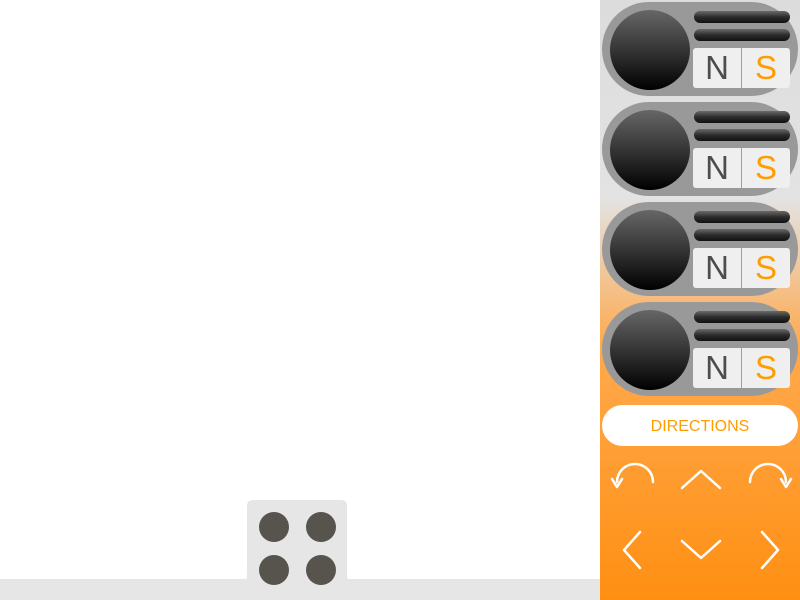 This screenshot has width=800, height=600. I want to click on dock-shape, so click(296, 550).